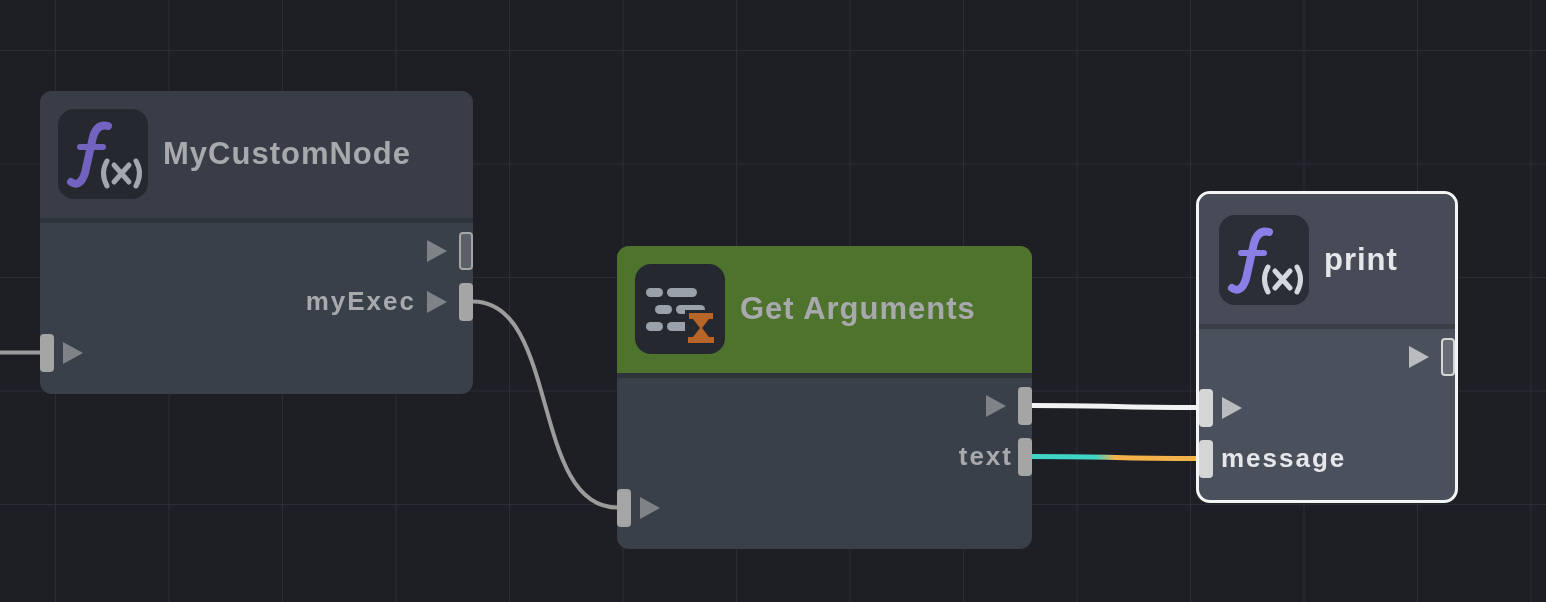  What do you see at coordinates (360, 301) in the screenshot?
I see `pin-label: myExec` at bounding box center [360, 301].